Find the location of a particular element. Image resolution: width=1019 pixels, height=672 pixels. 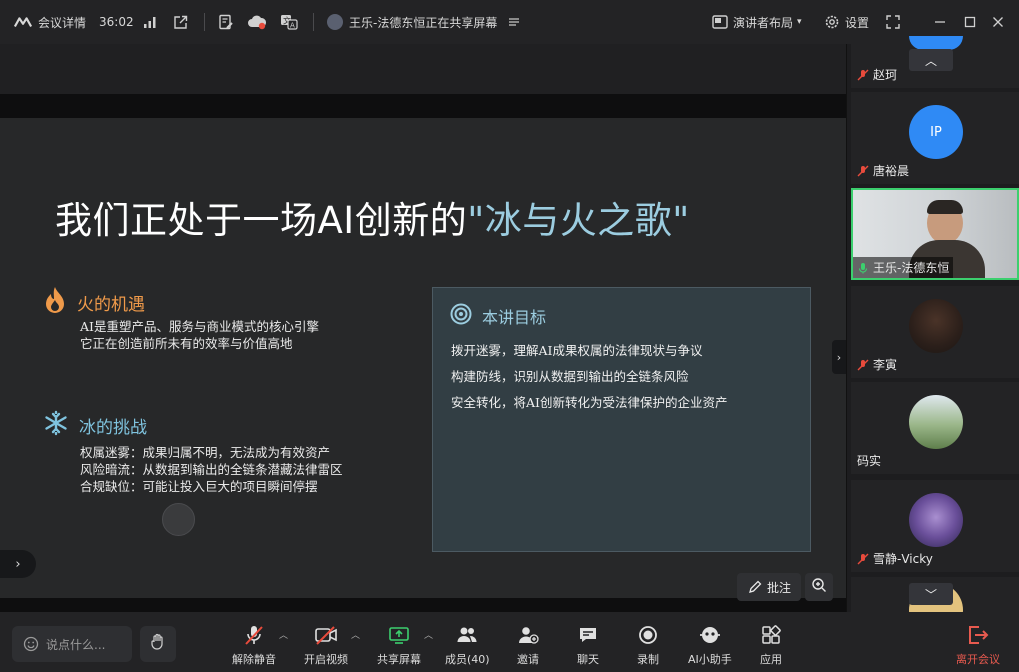

ai-assistant-button: AI小助手 is located at coordinates (710, 646).